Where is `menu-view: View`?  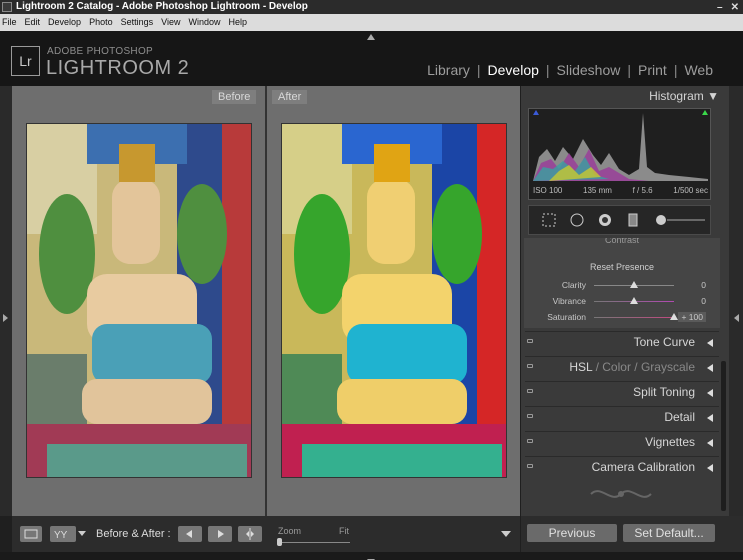
menu-view: View is located at coordinates (170, 22).